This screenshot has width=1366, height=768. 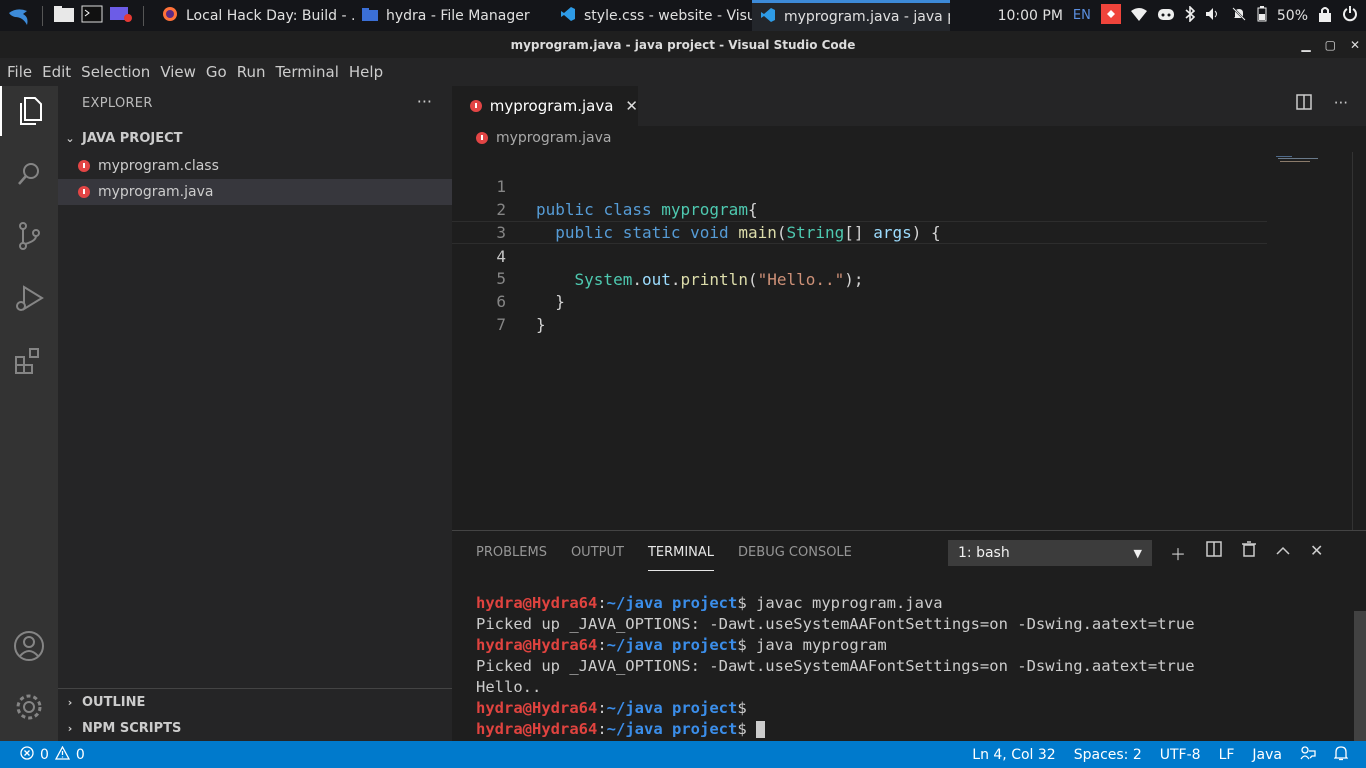 What do you see at coordinates (1341, 755) in the screenshot?
I see `notifications-bell-icon` at bounding box center [1341, 755].